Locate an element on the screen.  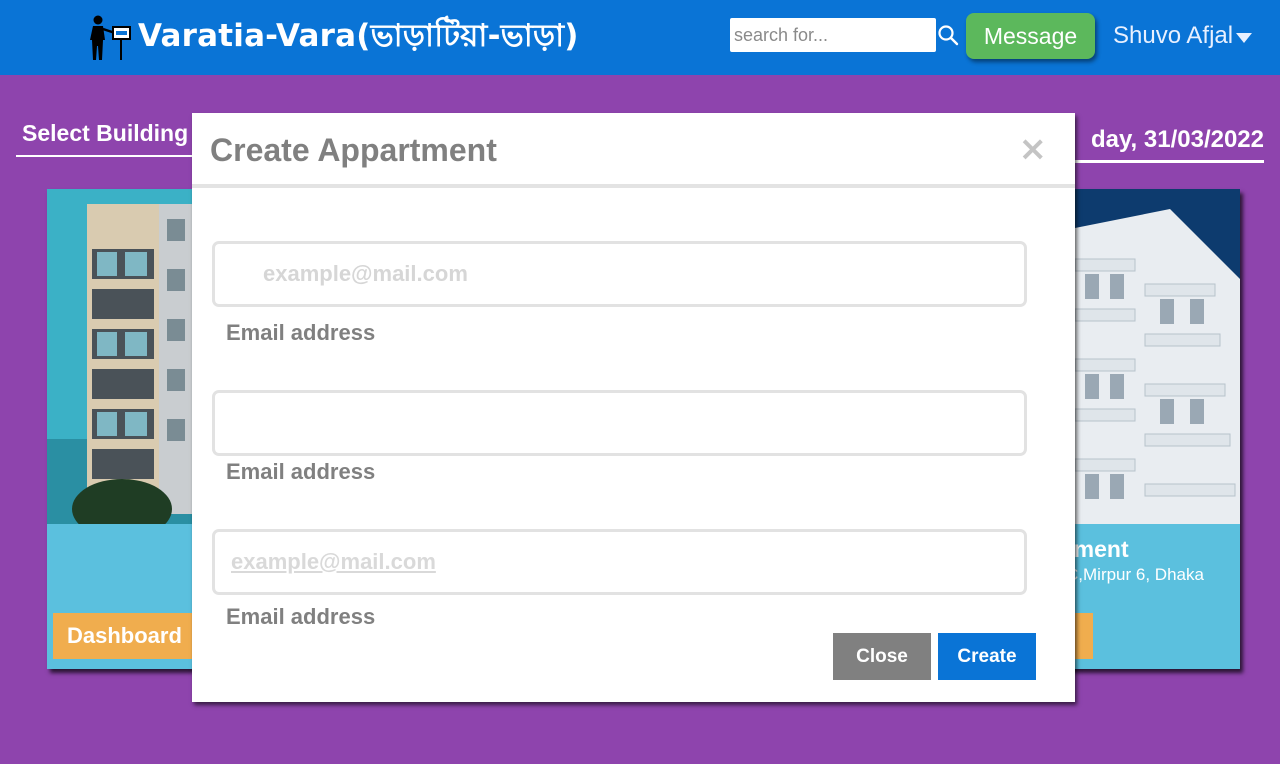
close-icon: × is located at coordinates (1033, 149).